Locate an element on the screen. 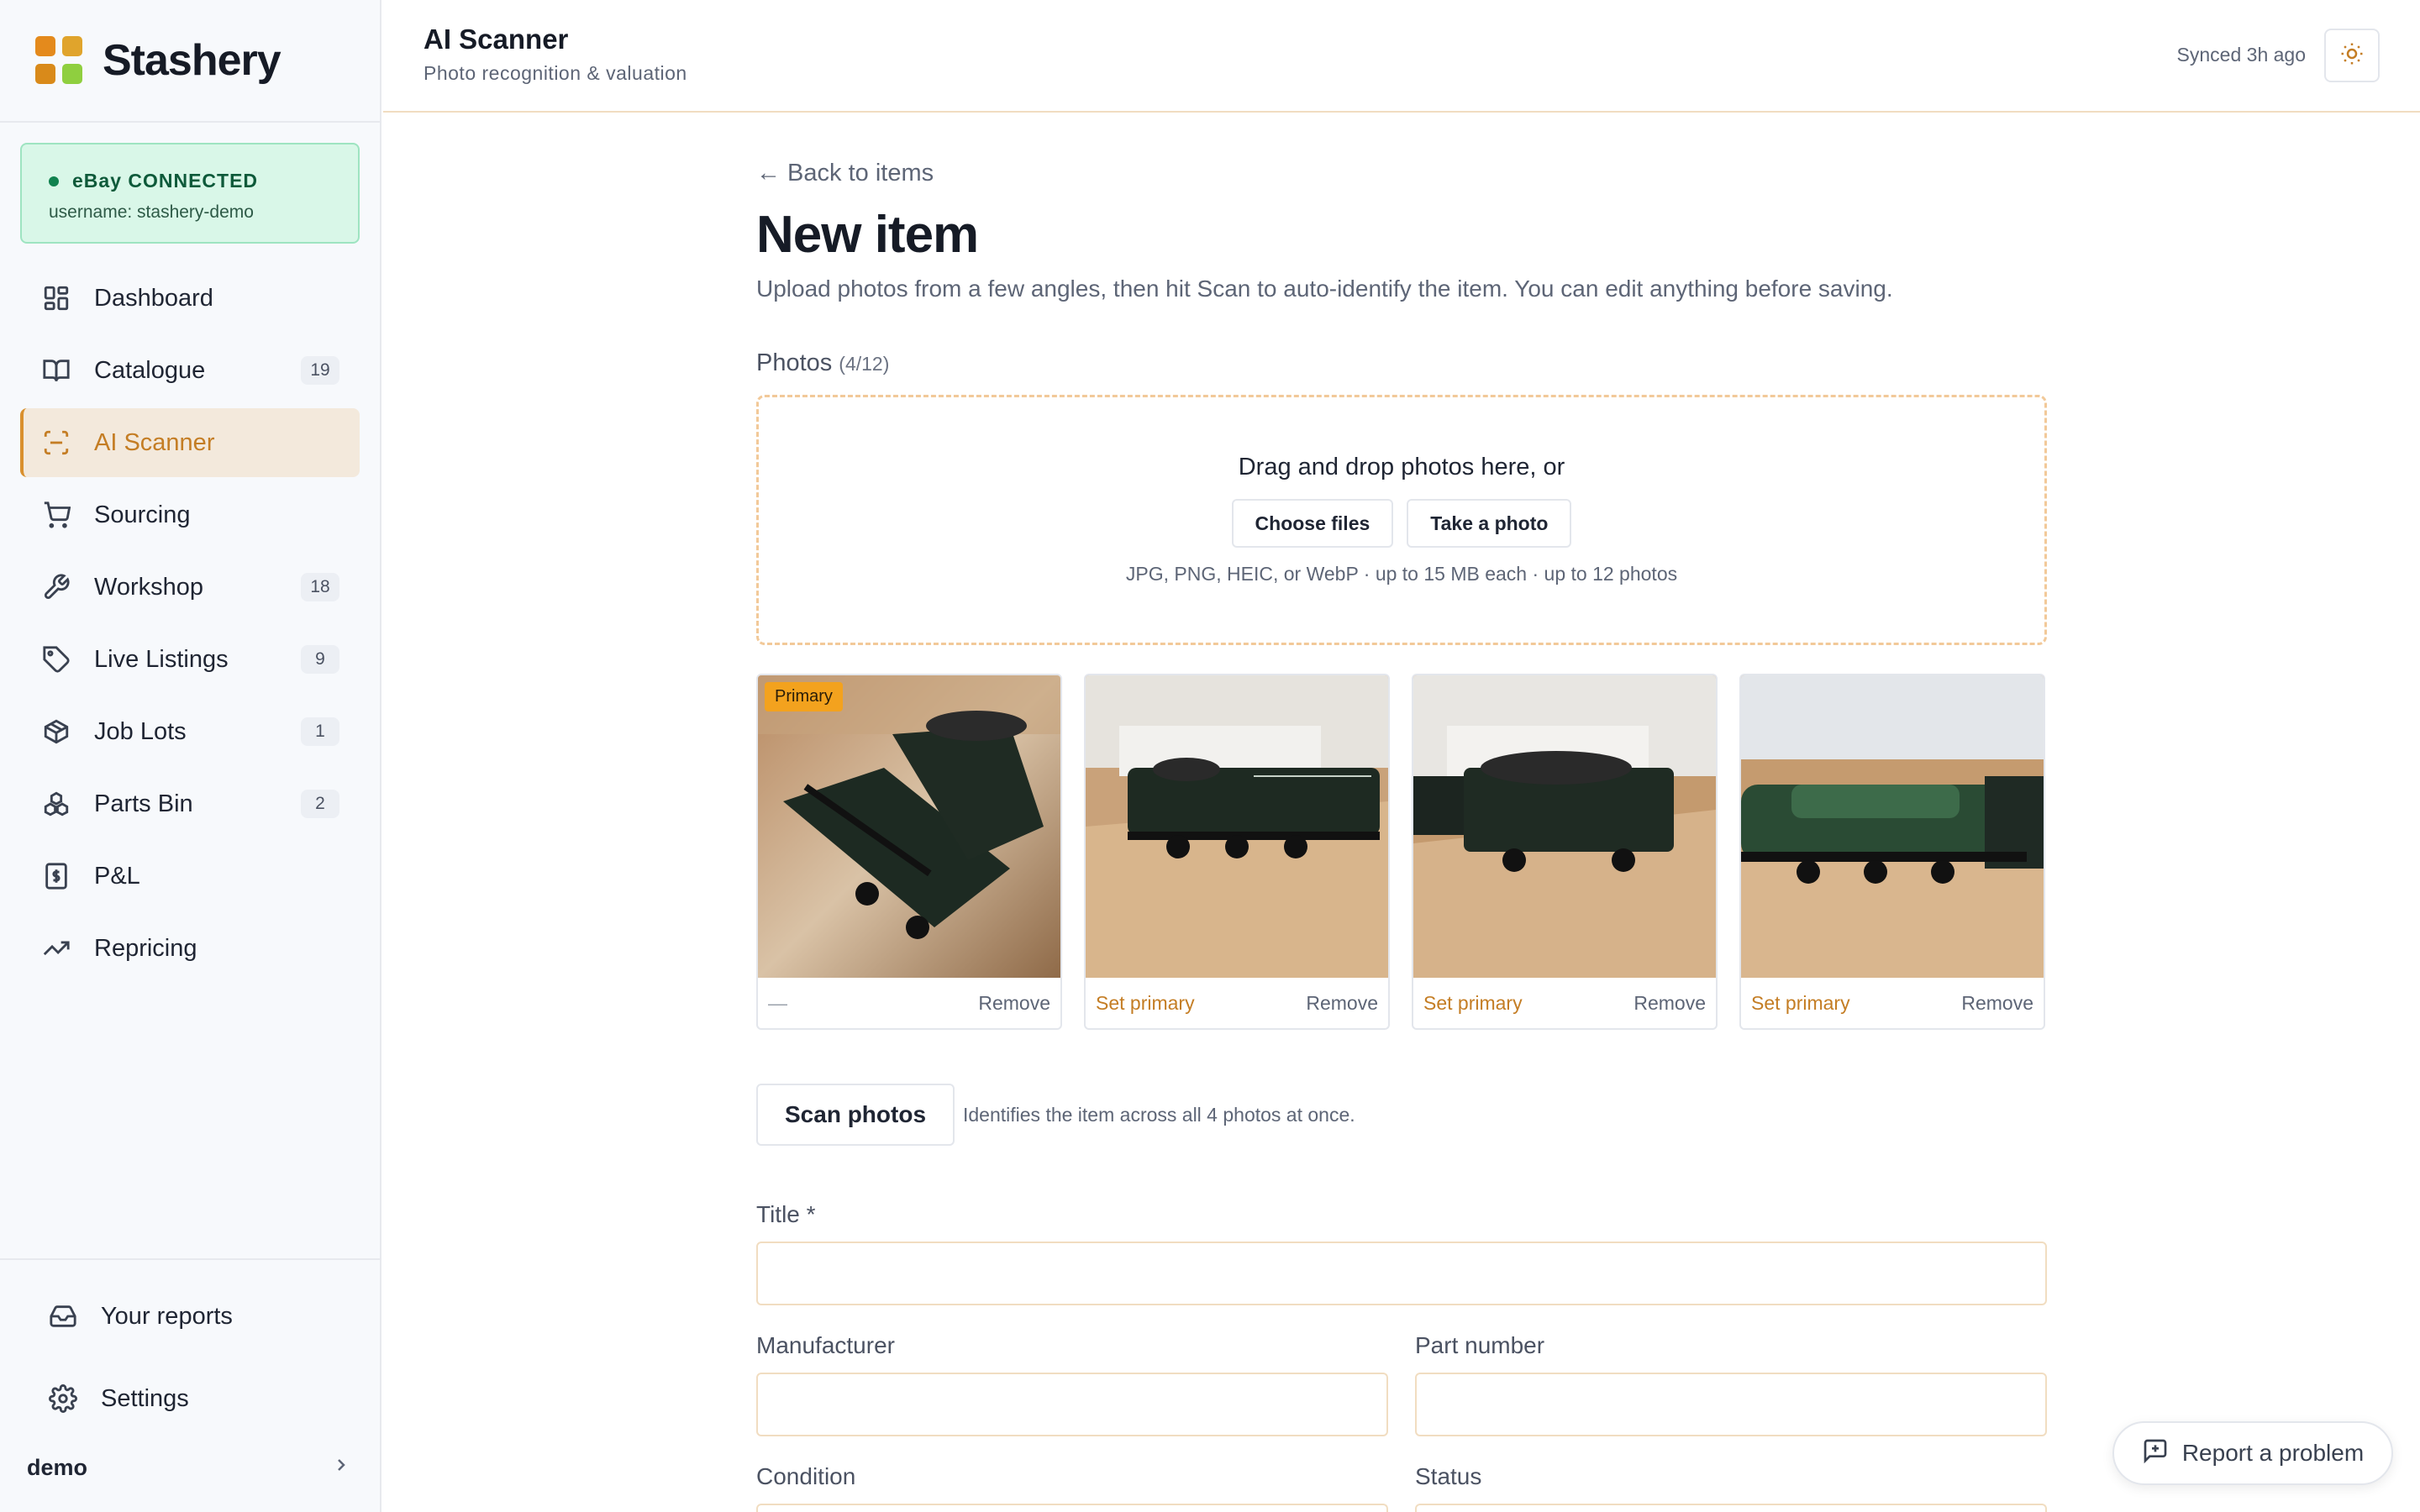  sidebar-item-label: Job Lots is located at coordinates (140, 731).